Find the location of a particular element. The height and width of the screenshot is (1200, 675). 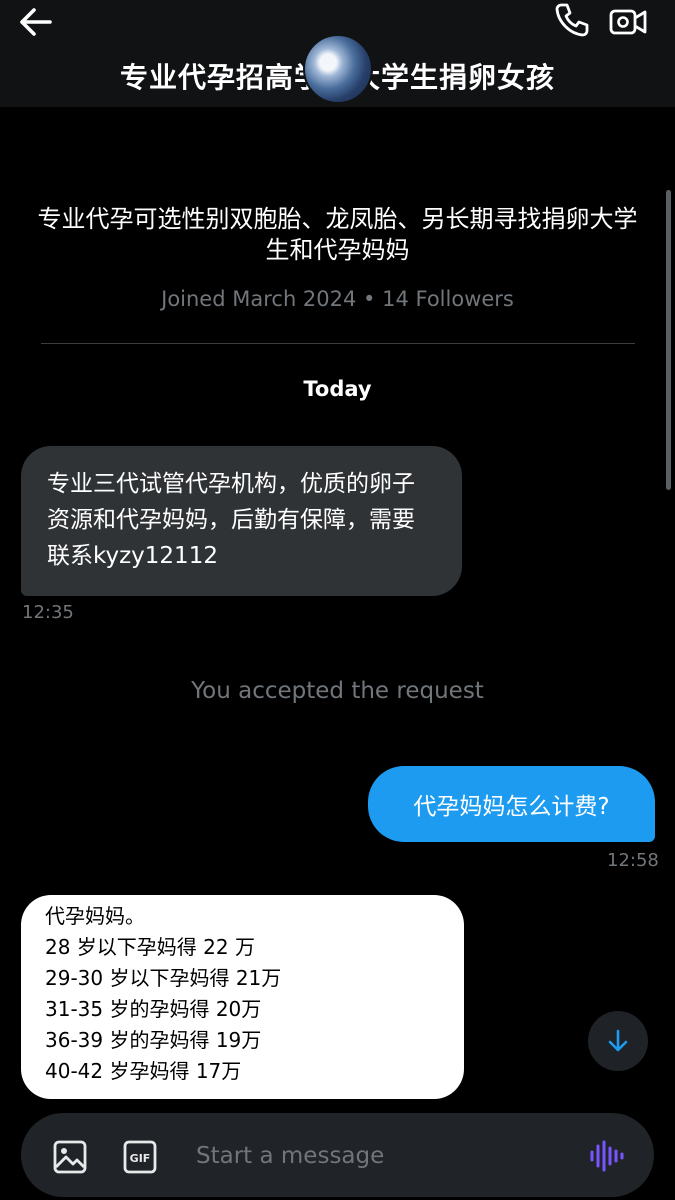

back-arrow-icon is located at coordinates (36, 22).